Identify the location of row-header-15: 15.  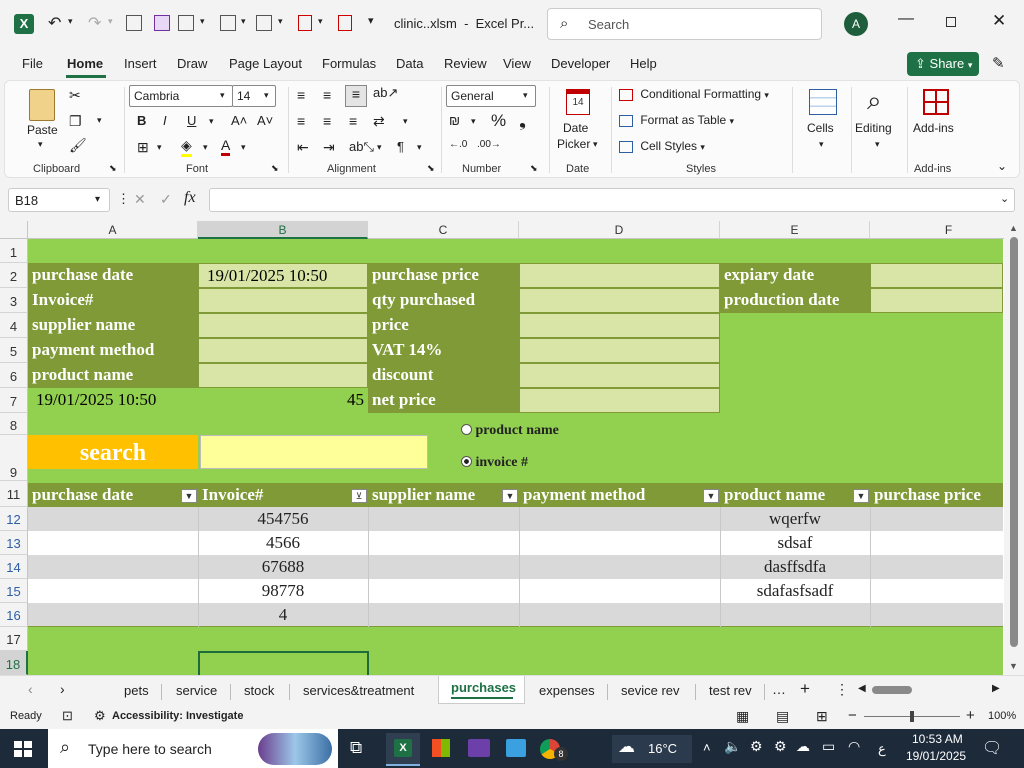
(14, 591).